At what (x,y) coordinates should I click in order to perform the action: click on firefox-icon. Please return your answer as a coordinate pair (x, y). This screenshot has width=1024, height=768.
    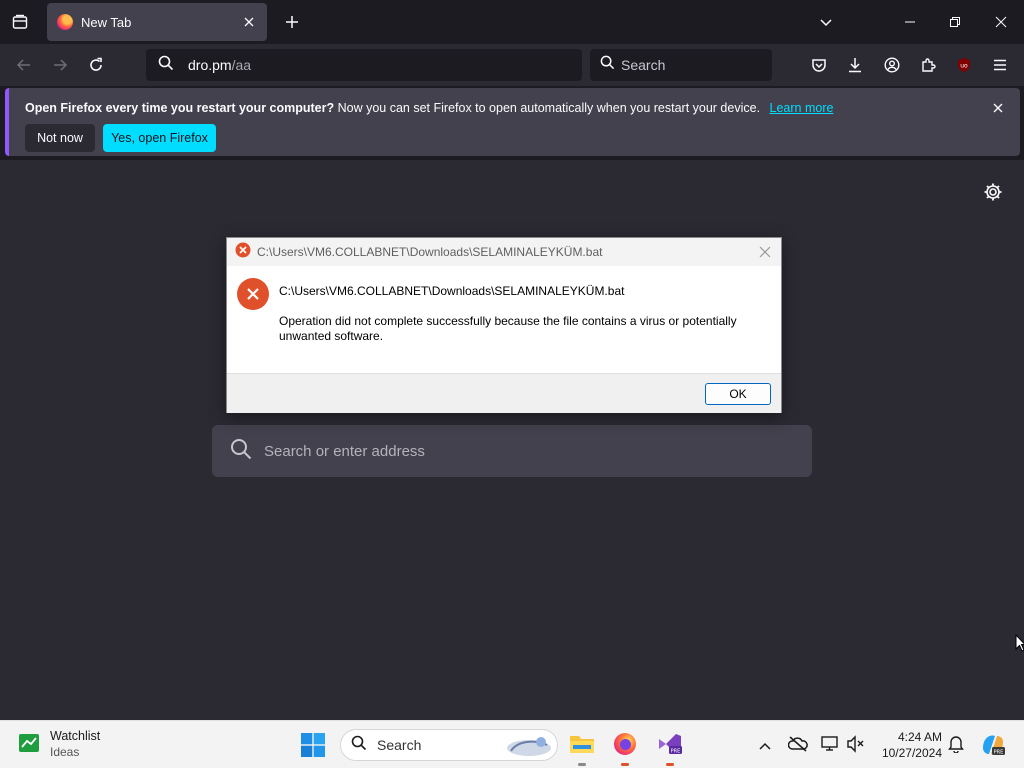
    Looking at the image, I should click on (65, 22).